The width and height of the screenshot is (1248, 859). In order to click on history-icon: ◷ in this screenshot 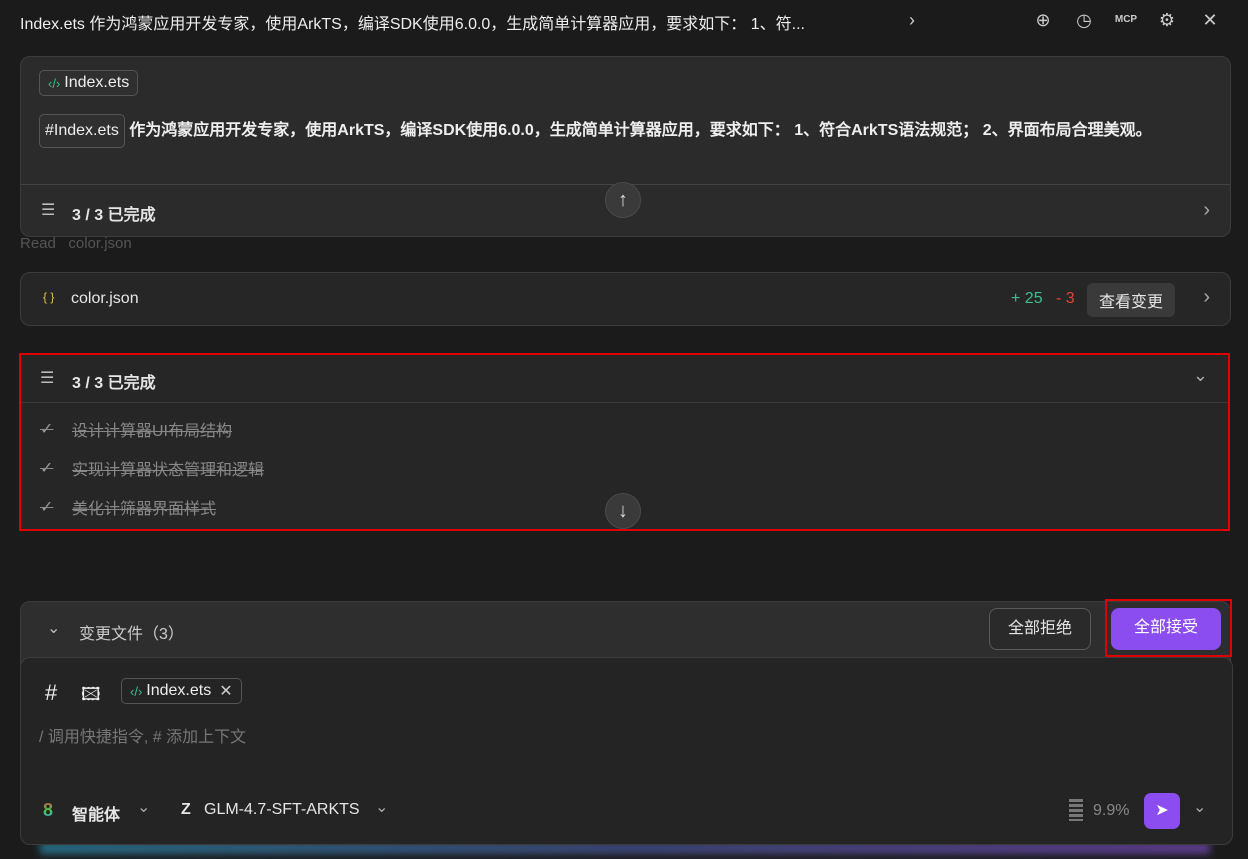, I will do `click(1084, 20)`.